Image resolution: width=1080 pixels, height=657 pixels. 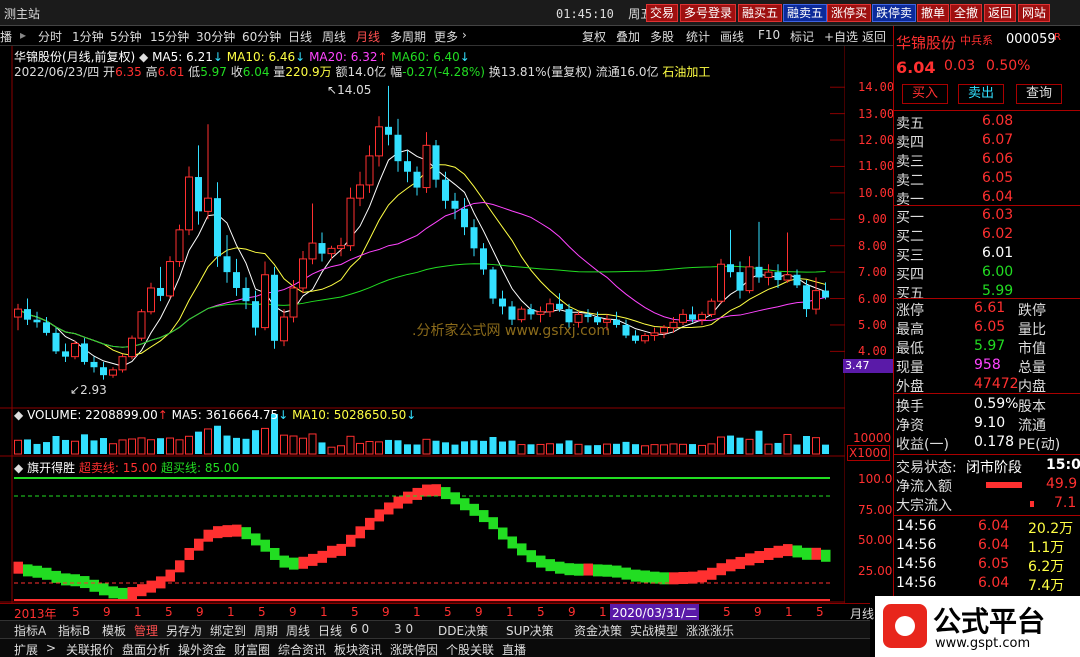 What do you see at coordinates (1034, 13) in the screenshot?
I see `website-button: 网站` at bounding box center [1034, 13].